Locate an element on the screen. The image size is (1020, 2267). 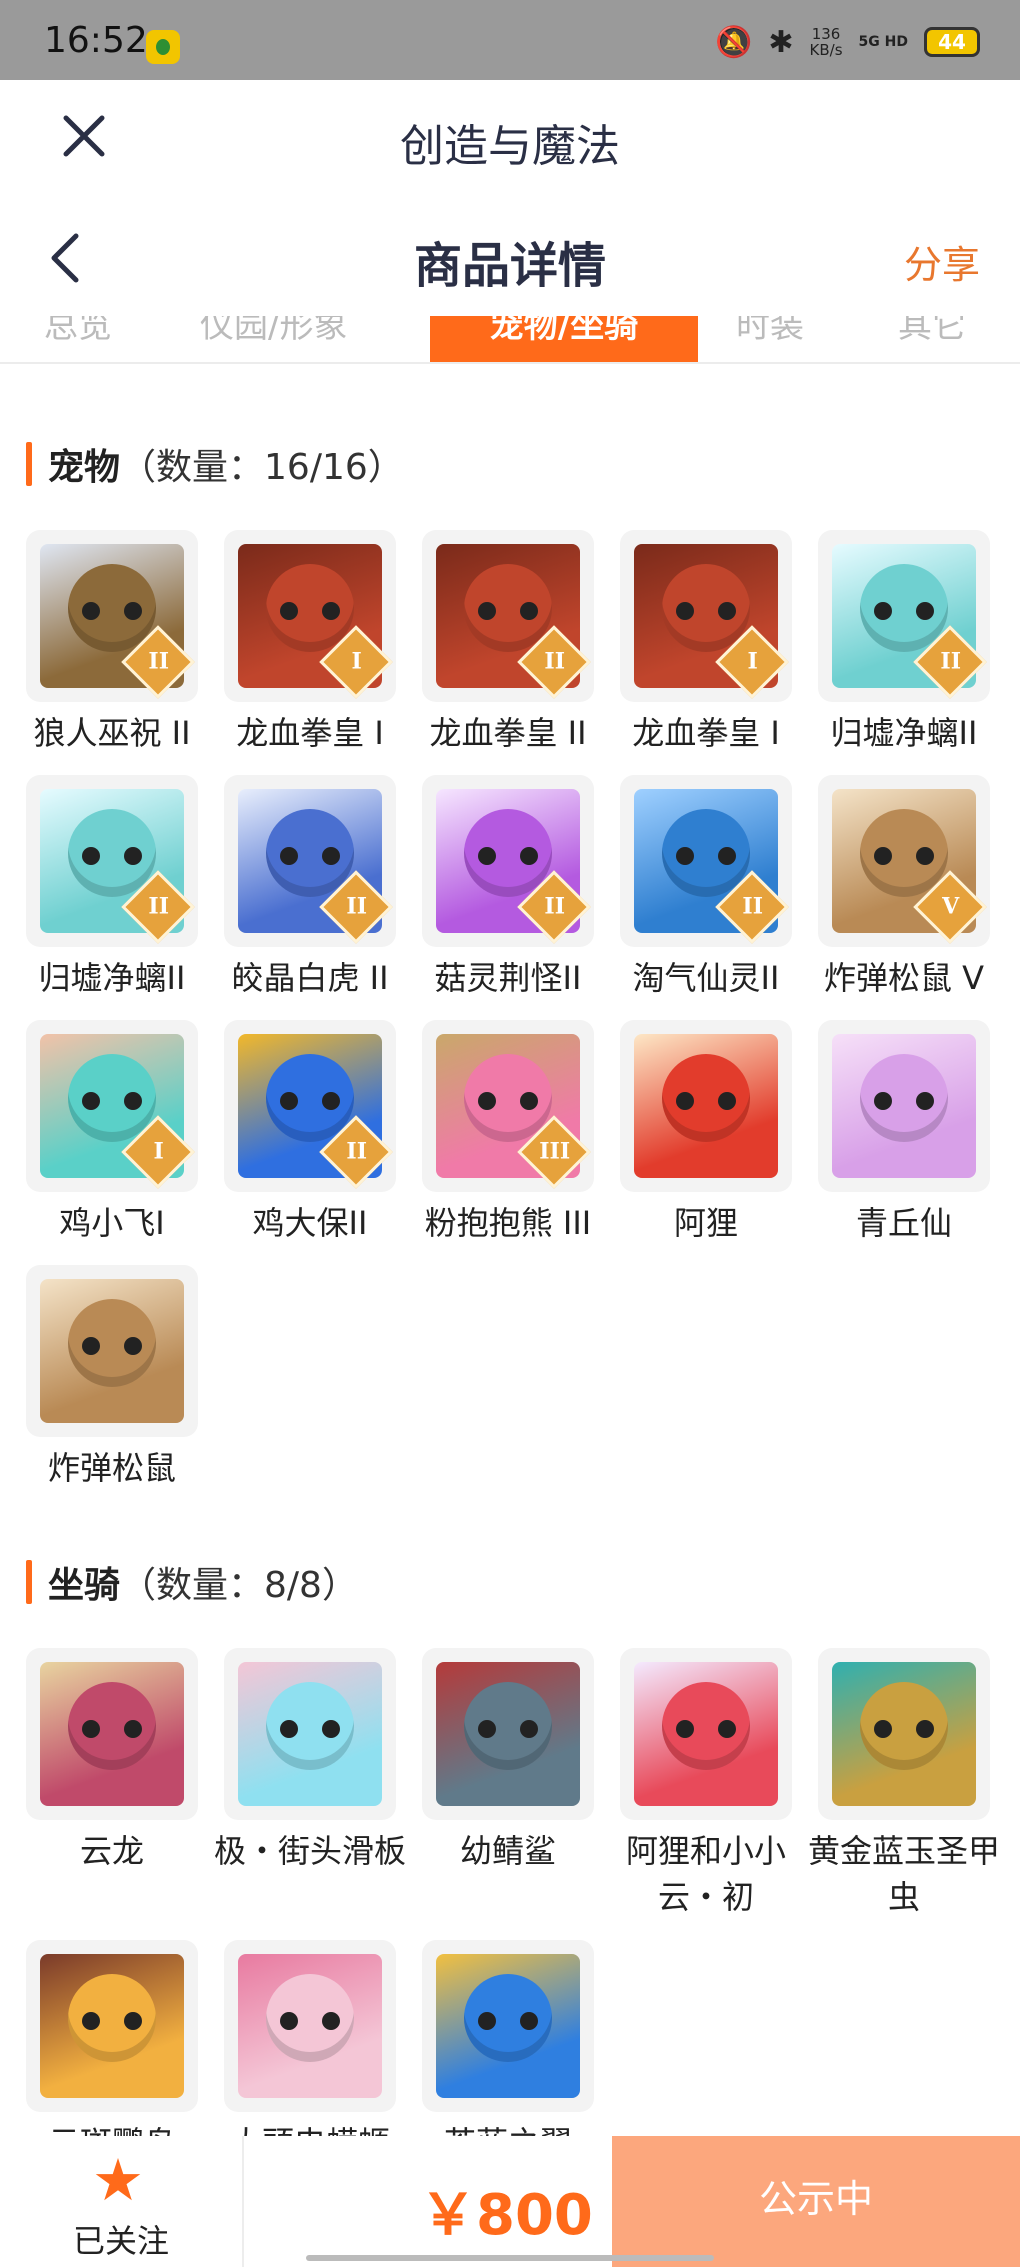
mount-item: 极・街头滑板 is located at coordinates (310, 1761).